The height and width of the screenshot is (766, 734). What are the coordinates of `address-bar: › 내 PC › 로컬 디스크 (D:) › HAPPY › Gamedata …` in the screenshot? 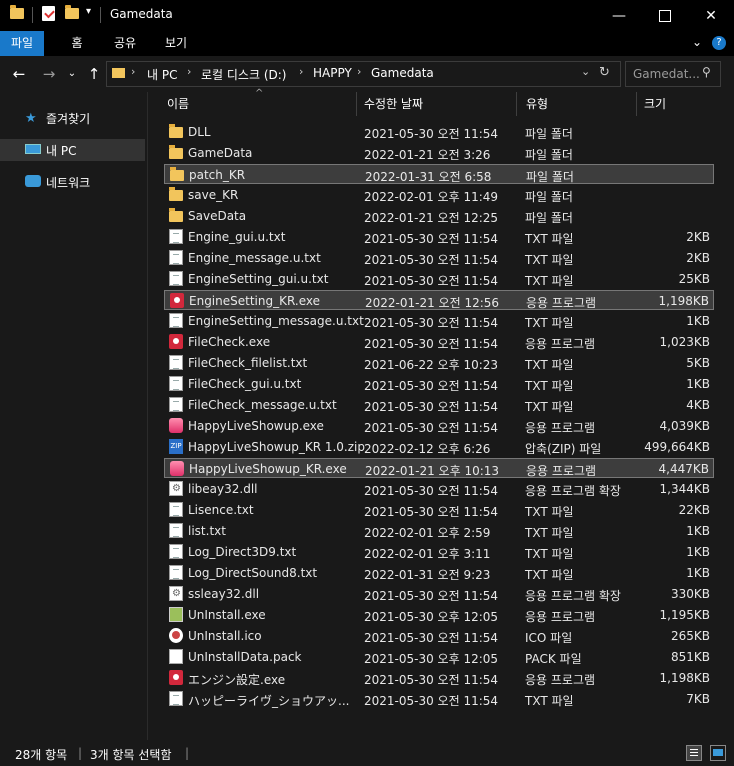 It's located at (363, 74).